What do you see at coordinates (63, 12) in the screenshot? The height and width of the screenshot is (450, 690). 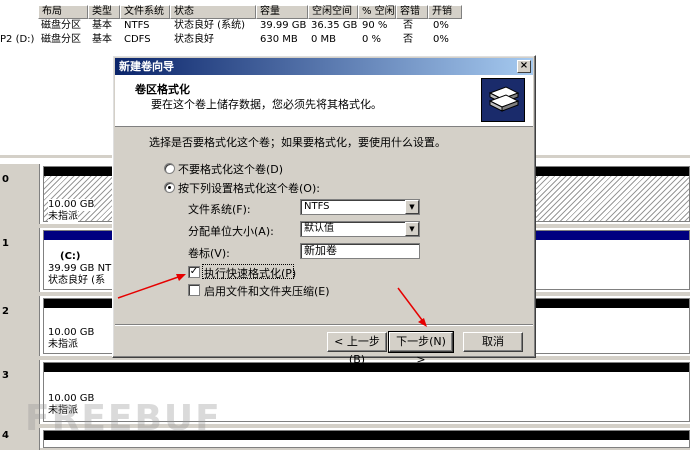 I see `col-header-layout: 布局` at bounding box center [63, 12].